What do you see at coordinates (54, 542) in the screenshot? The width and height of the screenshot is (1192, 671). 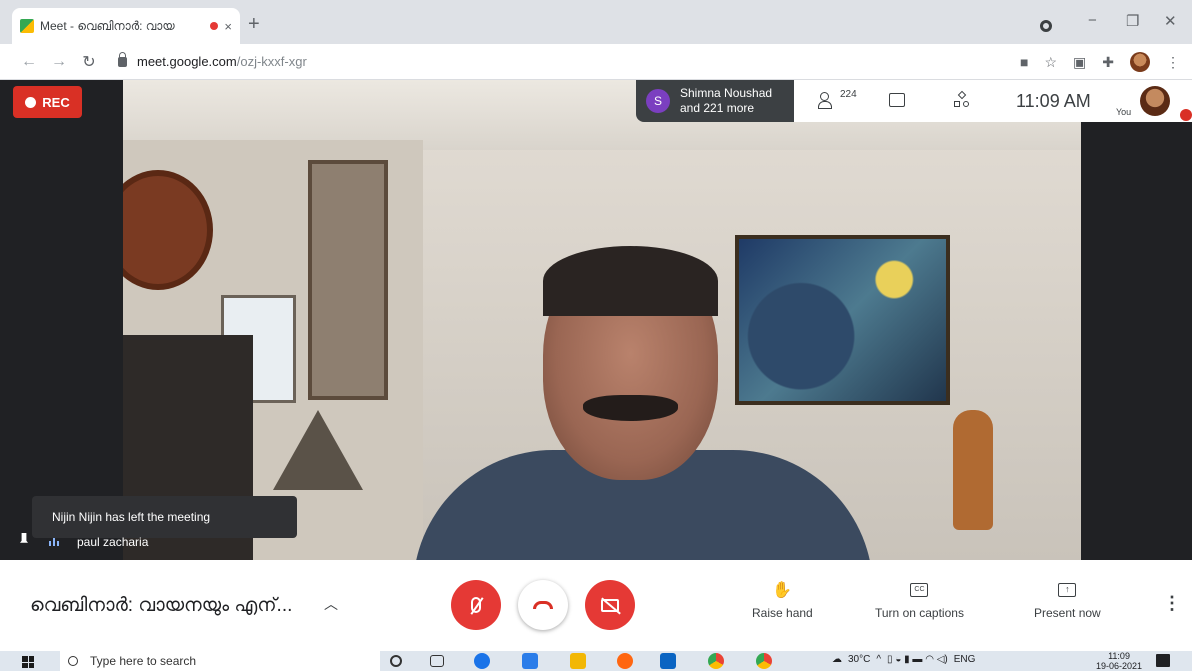 I see `speaking-indicator-icon` at bounding box center [54, 542].